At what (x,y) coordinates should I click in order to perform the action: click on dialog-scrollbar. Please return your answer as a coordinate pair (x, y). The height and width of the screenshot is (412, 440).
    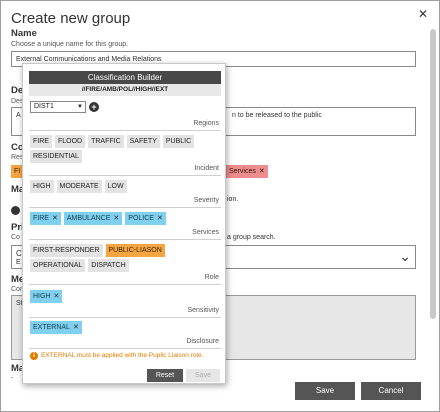
    Looking at the image, I should click on (433, 174).